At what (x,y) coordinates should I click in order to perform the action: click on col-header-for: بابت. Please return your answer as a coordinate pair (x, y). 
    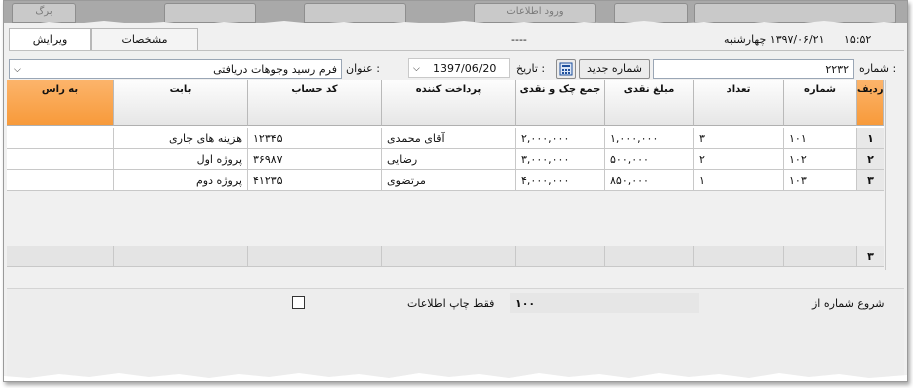
    Looking at the image, I should click on (181, 103).